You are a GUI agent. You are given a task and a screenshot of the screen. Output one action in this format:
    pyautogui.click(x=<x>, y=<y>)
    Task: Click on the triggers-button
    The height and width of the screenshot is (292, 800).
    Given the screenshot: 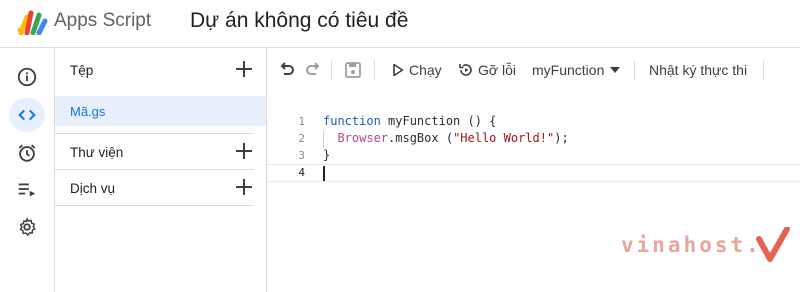 What is the action you would take?
    pyautogui.click(x=27, y=153)
    